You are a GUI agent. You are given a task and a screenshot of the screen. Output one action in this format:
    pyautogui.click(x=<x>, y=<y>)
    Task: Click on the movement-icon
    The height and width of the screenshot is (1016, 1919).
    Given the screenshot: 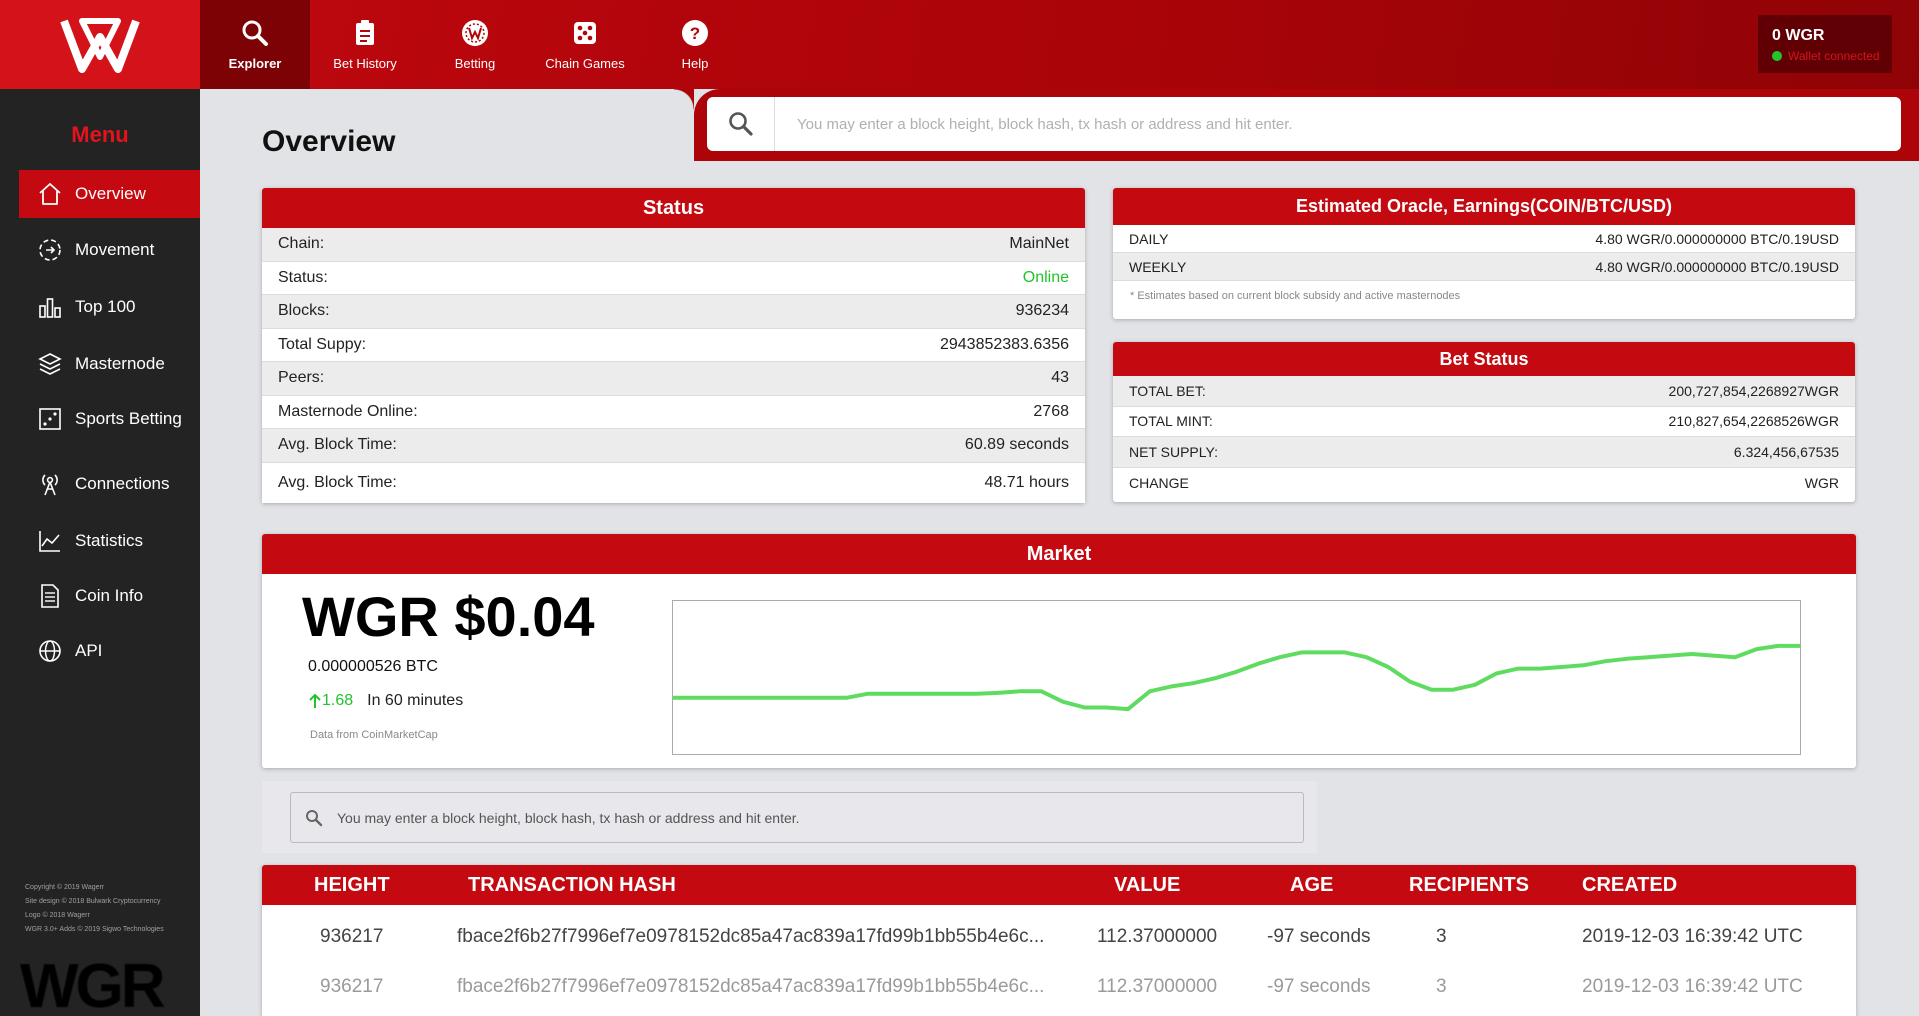 What is the action you would take?
    pyautogui.click(x=50, y=250)
    